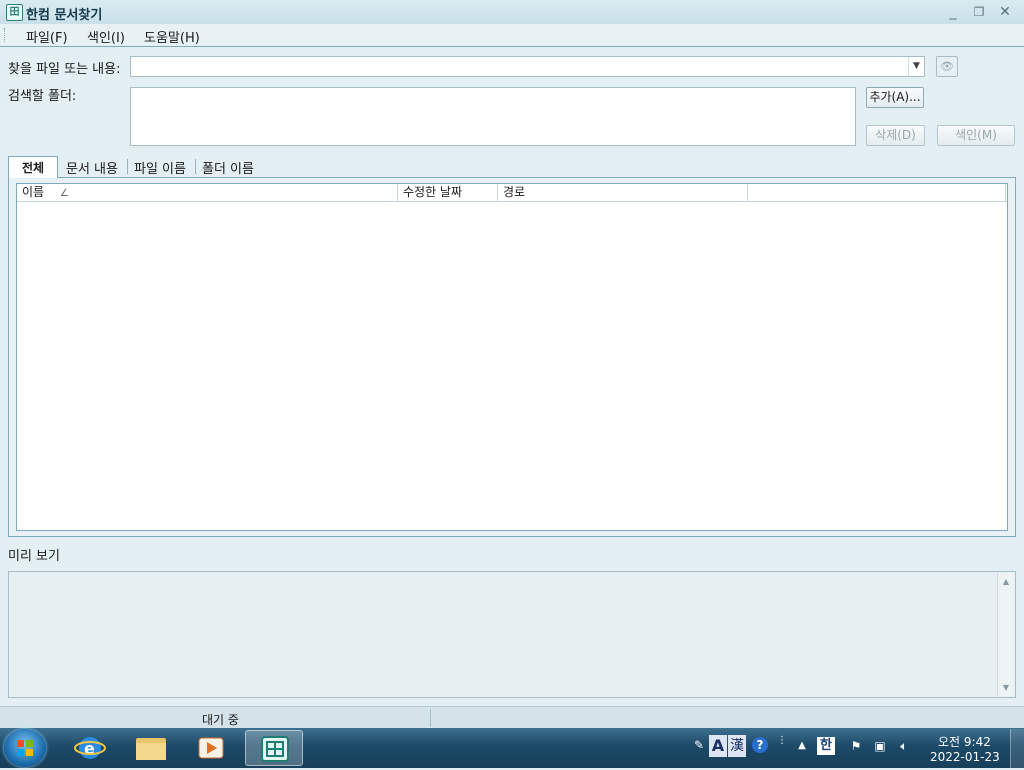  What do you see at coordinates (33, 192) in the screenshot?
I see `column-name-label: 이름` at bounding box center [33, 192].